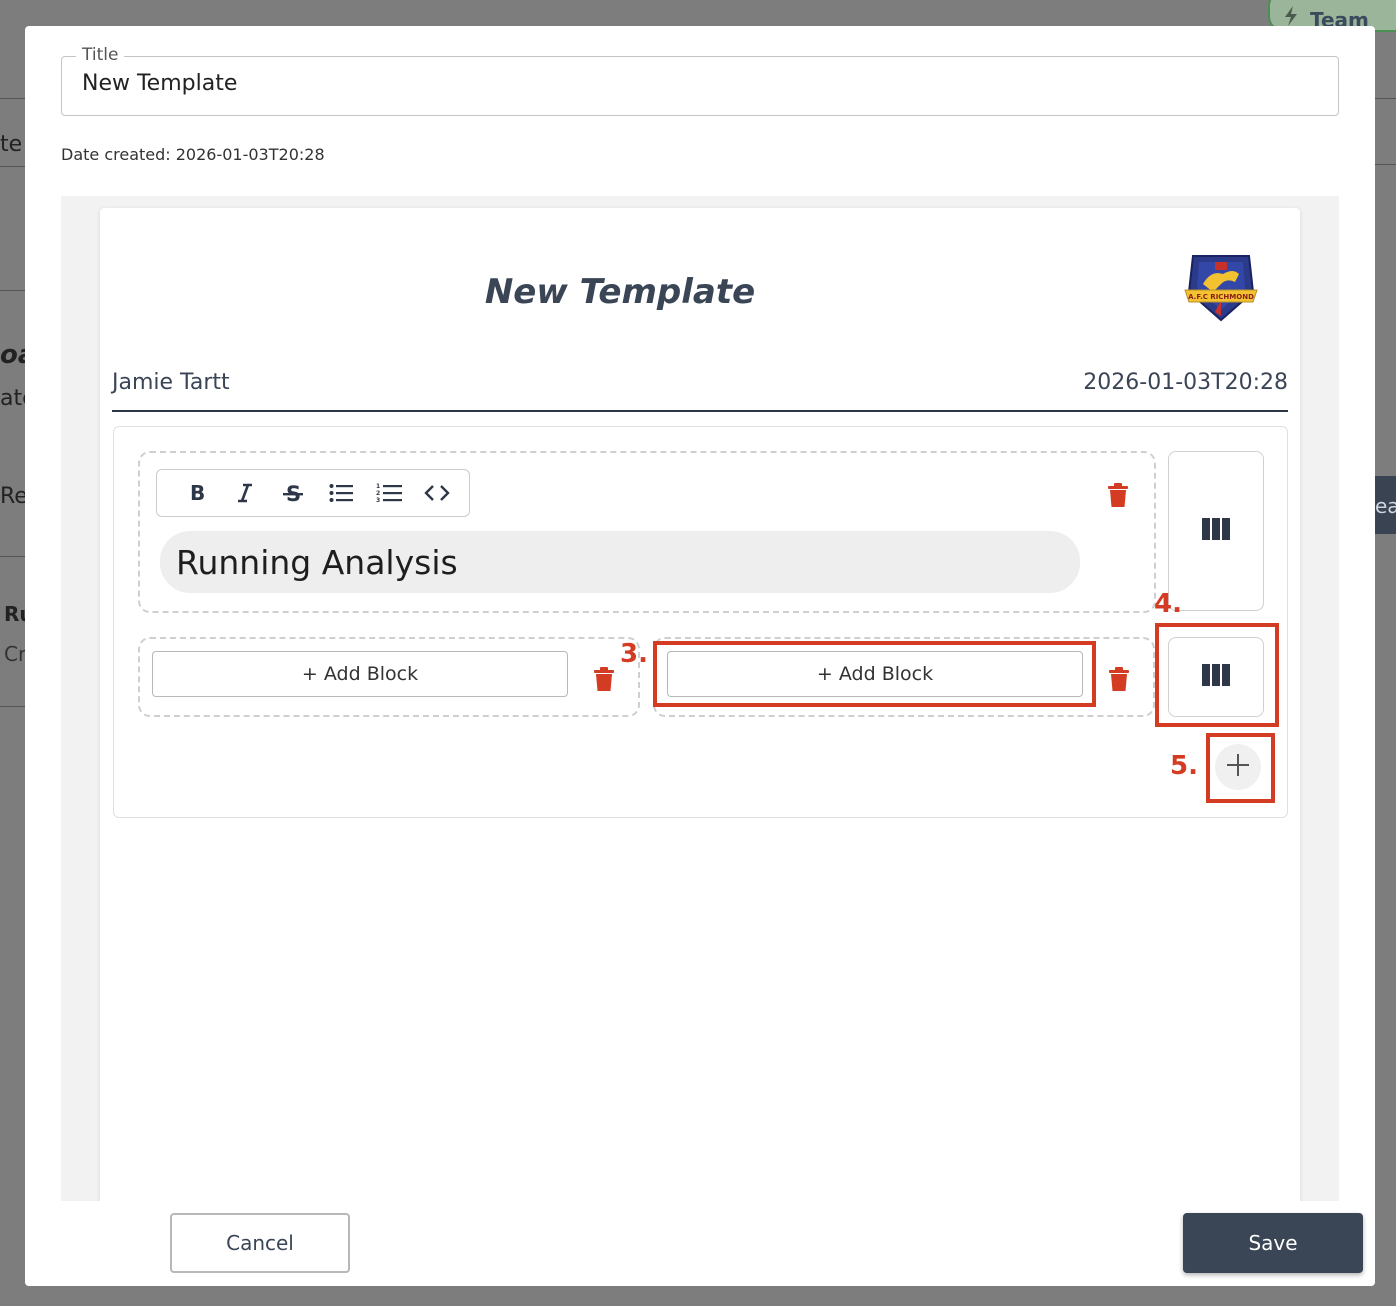 Image resolution: width=1396 pixels, height=1306 pixels. Describe the element at coordinates (1168, 604) in the screenshot. I see `annotation-label: 4.` at that location.